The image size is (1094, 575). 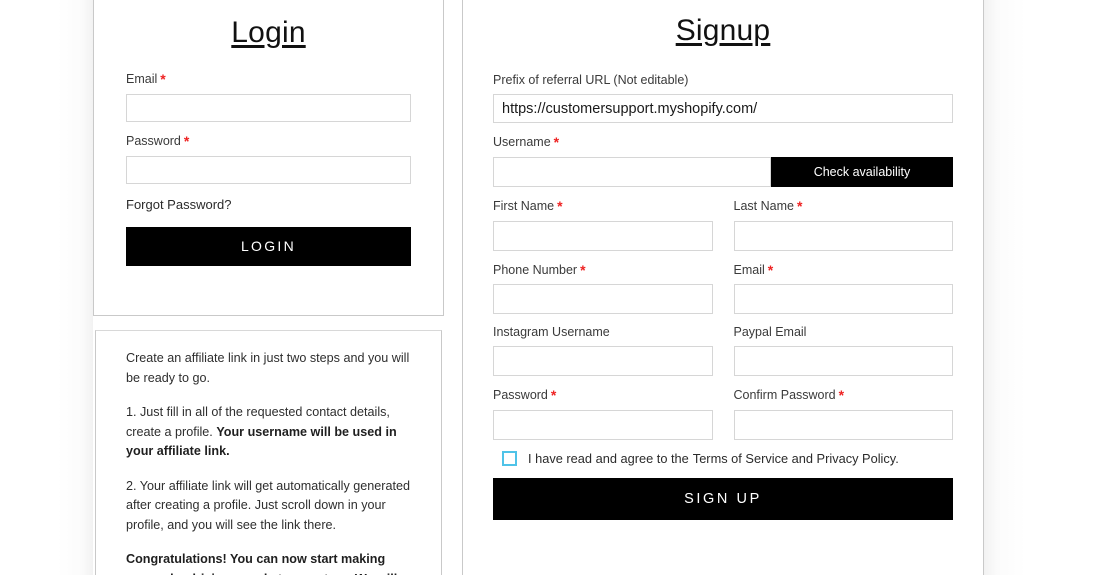 I want to click on confirm-password-group: Confirm Password *, so click(x=843, y=414).